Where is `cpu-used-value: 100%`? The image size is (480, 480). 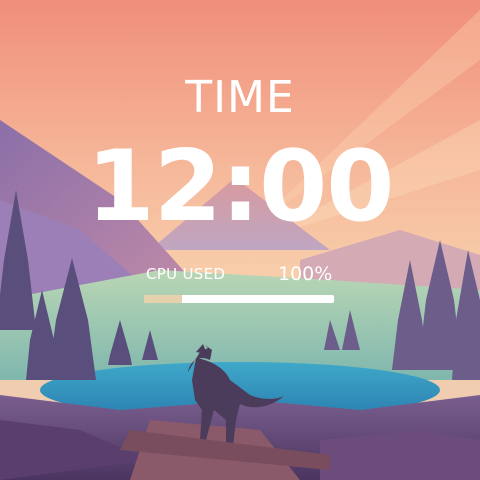
cpu-used-value: 100% is located at coordinates (305, 274).